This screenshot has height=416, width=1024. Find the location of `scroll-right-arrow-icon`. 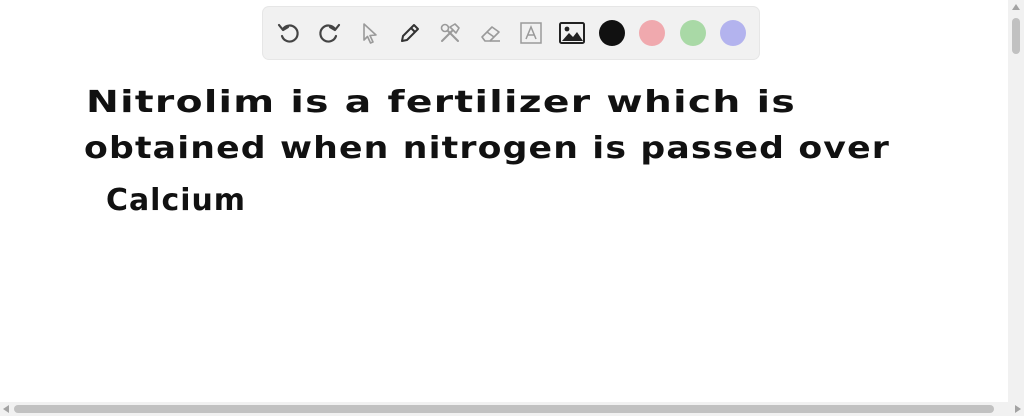

scroll-right-arrow-icon is located at coordinates (1018, 409).